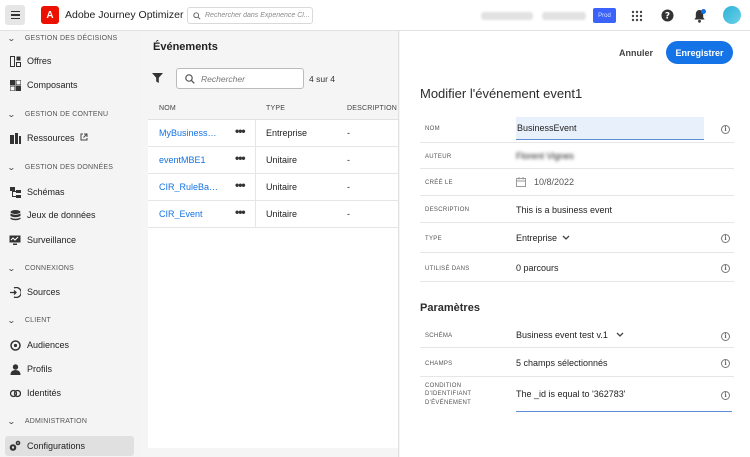  Describe the element at coordinates (69, 393) in the screenshot. I see `sidebar-item-identities: Identités` at that location.